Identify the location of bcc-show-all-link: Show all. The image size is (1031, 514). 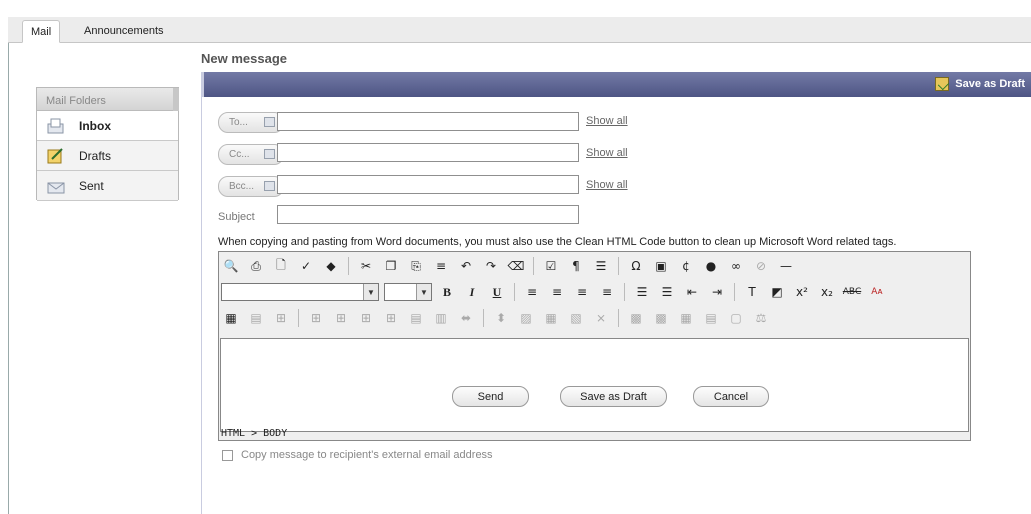
(607, 185).